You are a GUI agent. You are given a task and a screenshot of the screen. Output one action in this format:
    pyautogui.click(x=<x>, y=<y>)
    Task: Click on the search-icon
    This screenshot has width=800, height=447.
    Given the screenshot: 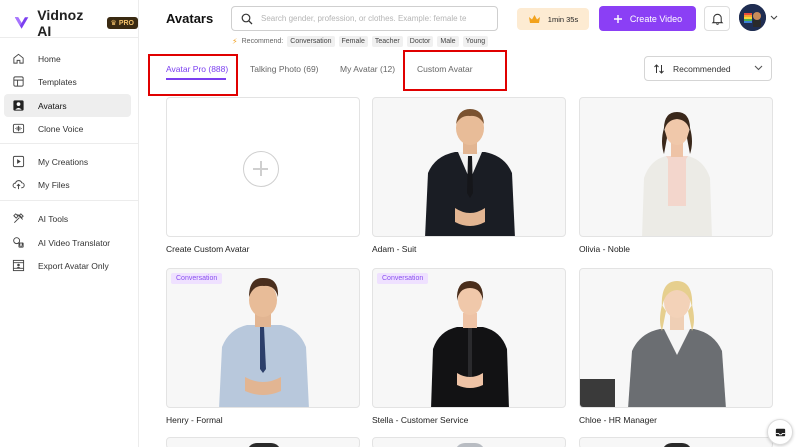 What is the action you would take?
    pyautogui.click(x=247, y=18)
    